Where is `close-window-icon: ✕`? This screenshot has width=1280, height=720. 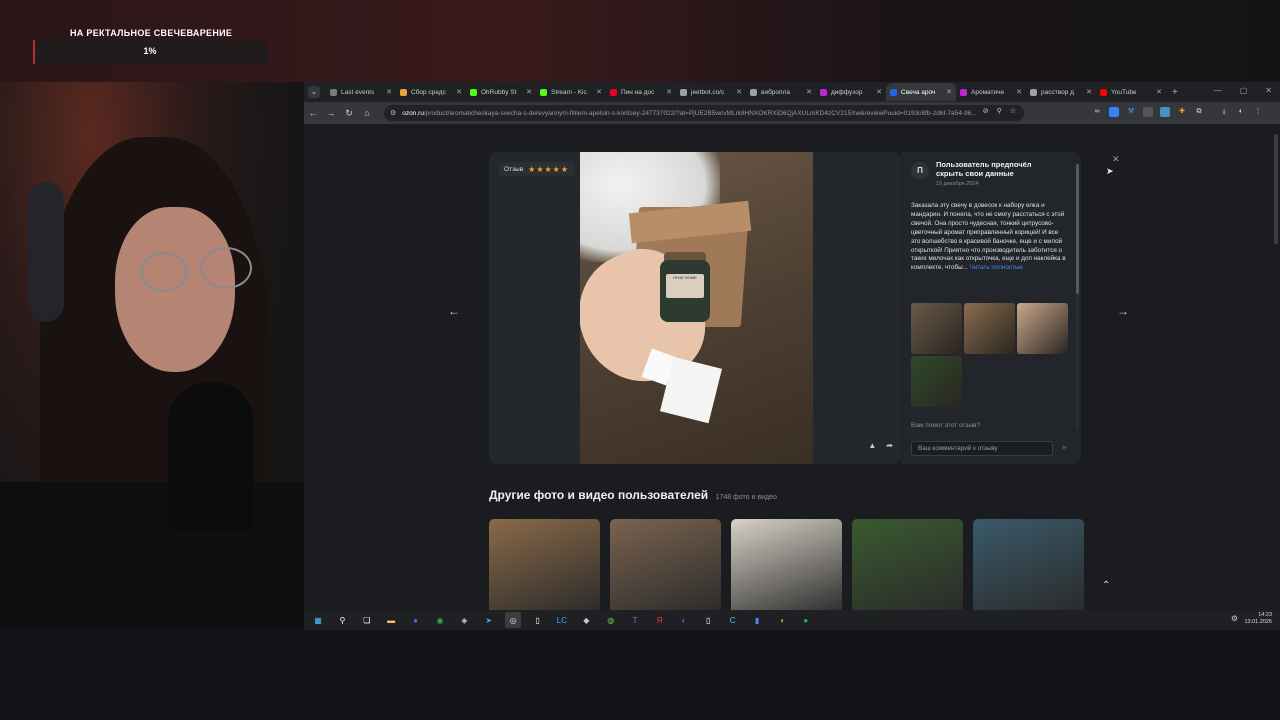 close-window-icon: ✕ is located at coordinates (1268, 90).